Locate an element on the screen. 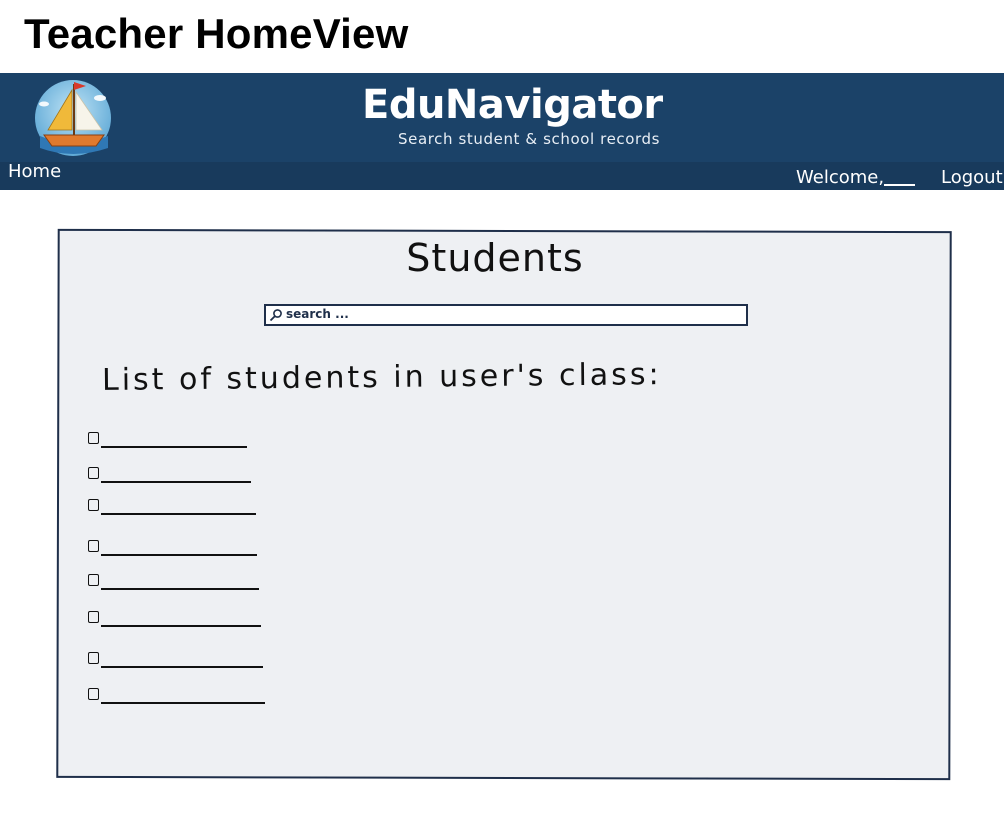 This screenshot has width=1004, height=826. page-title: Teacher HomeView is located at coordinates (216, 33).